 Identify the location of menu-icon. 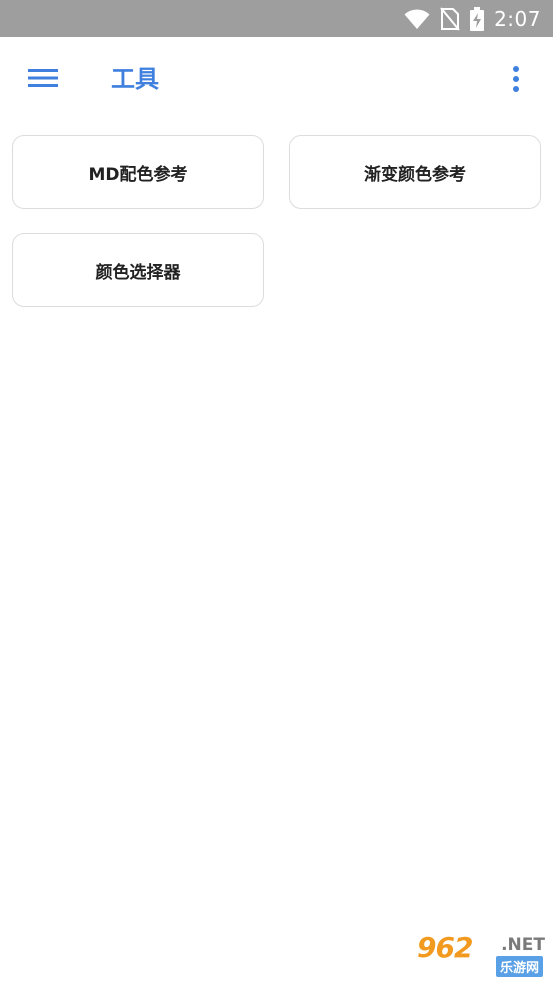
(43, 80).